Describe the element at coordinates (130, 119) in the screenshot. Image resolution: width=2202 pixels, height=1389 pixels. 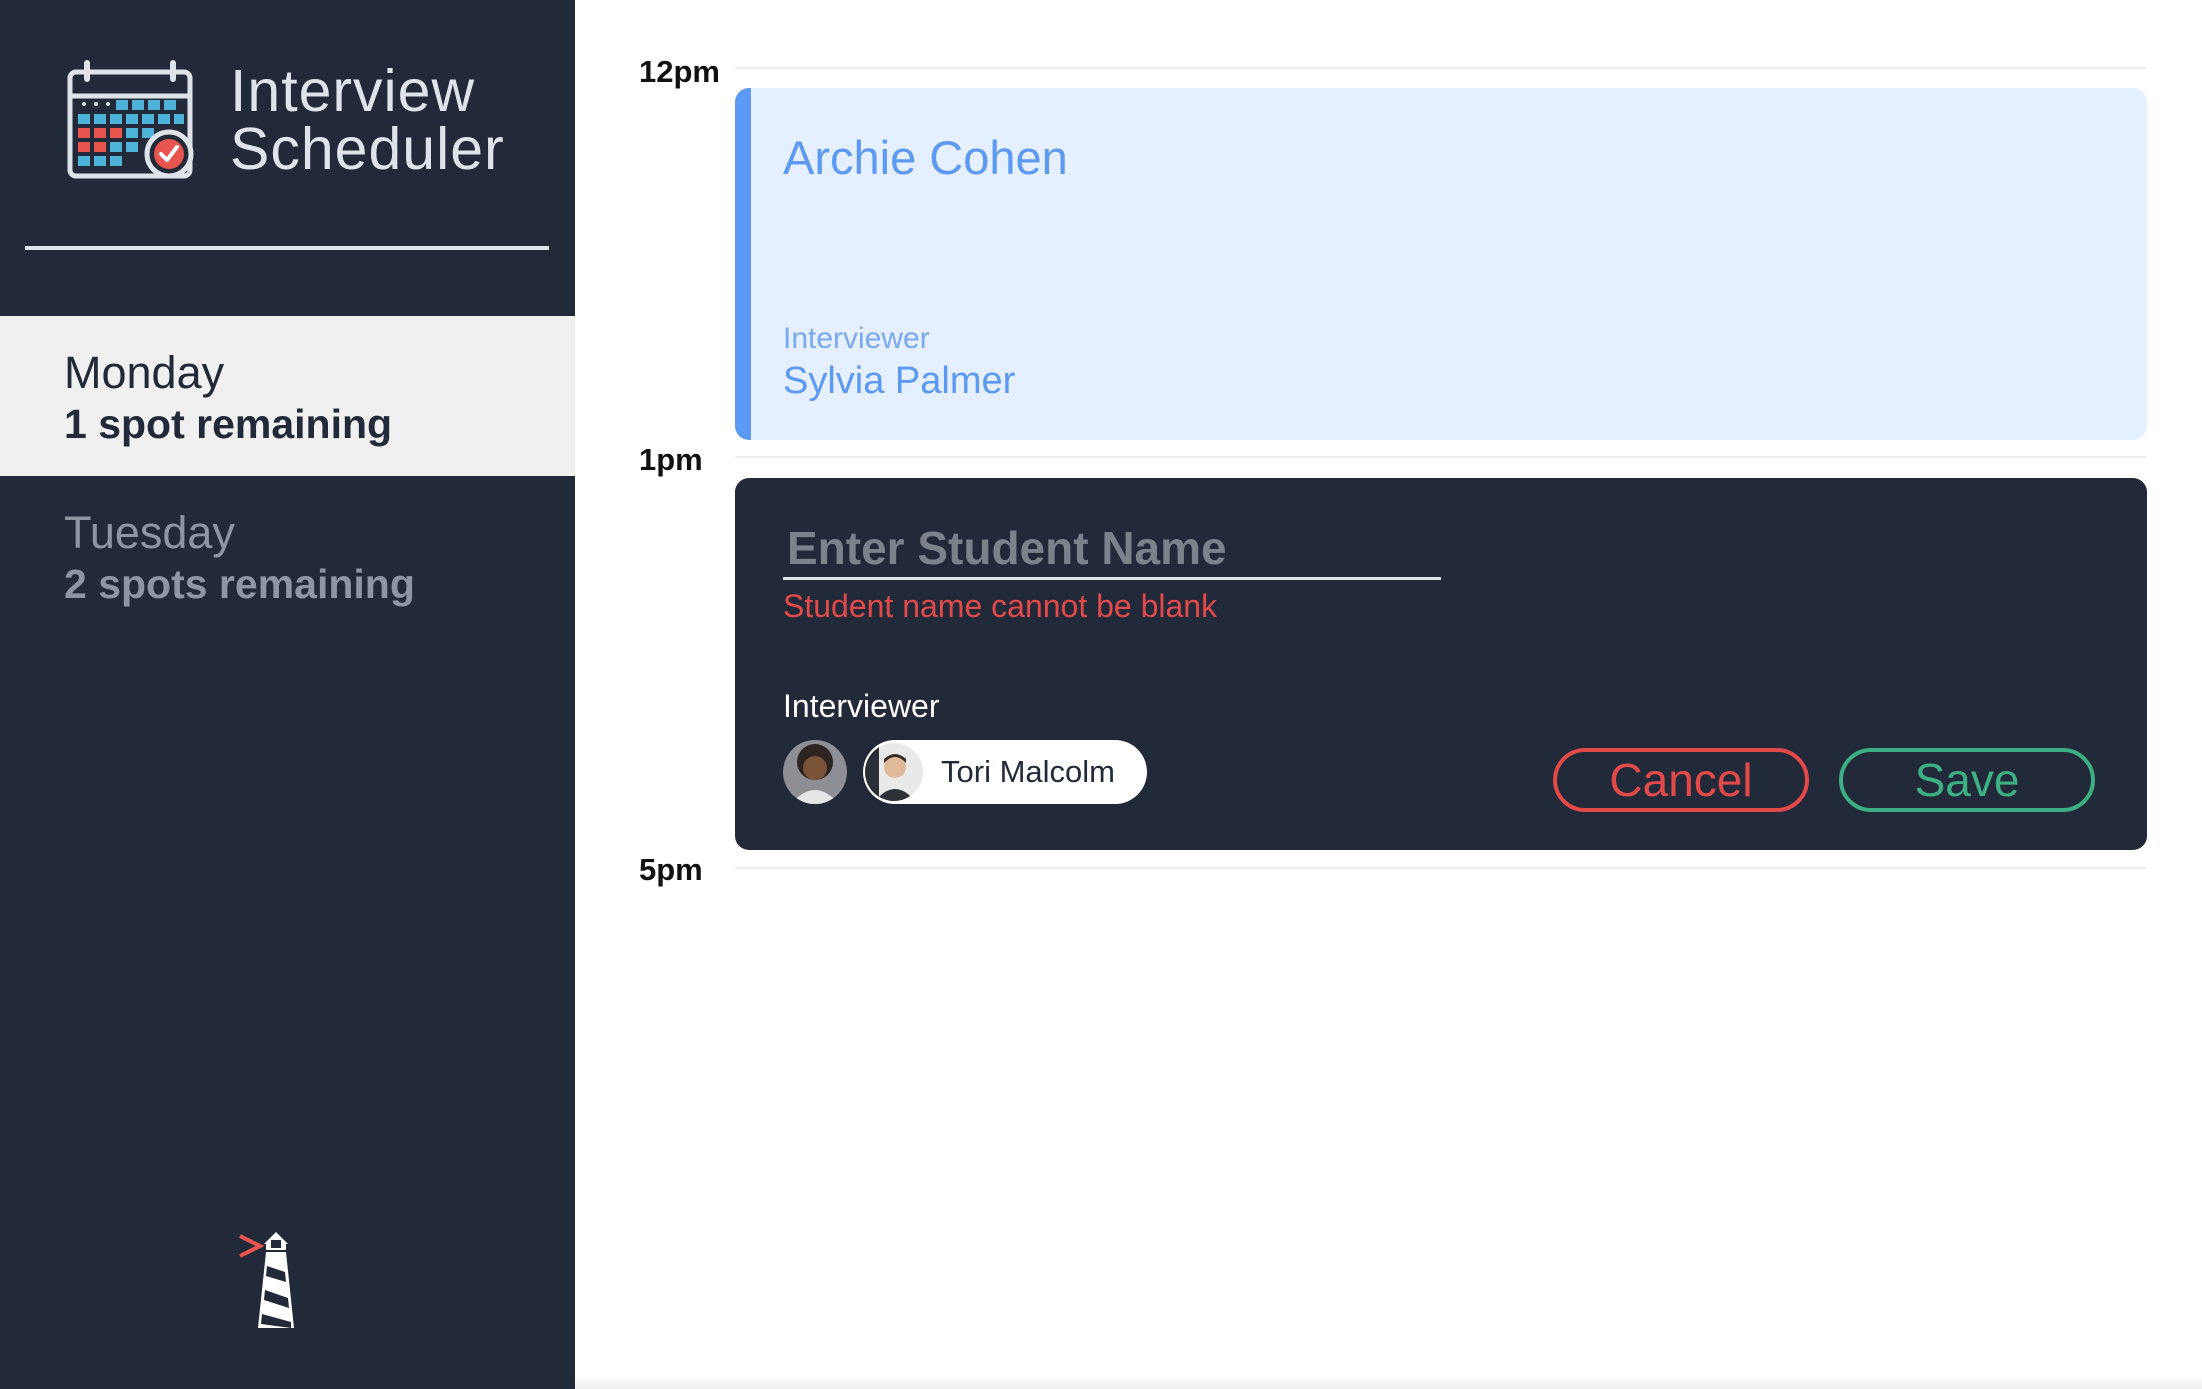
I see `calendar-check-icon` at that location.